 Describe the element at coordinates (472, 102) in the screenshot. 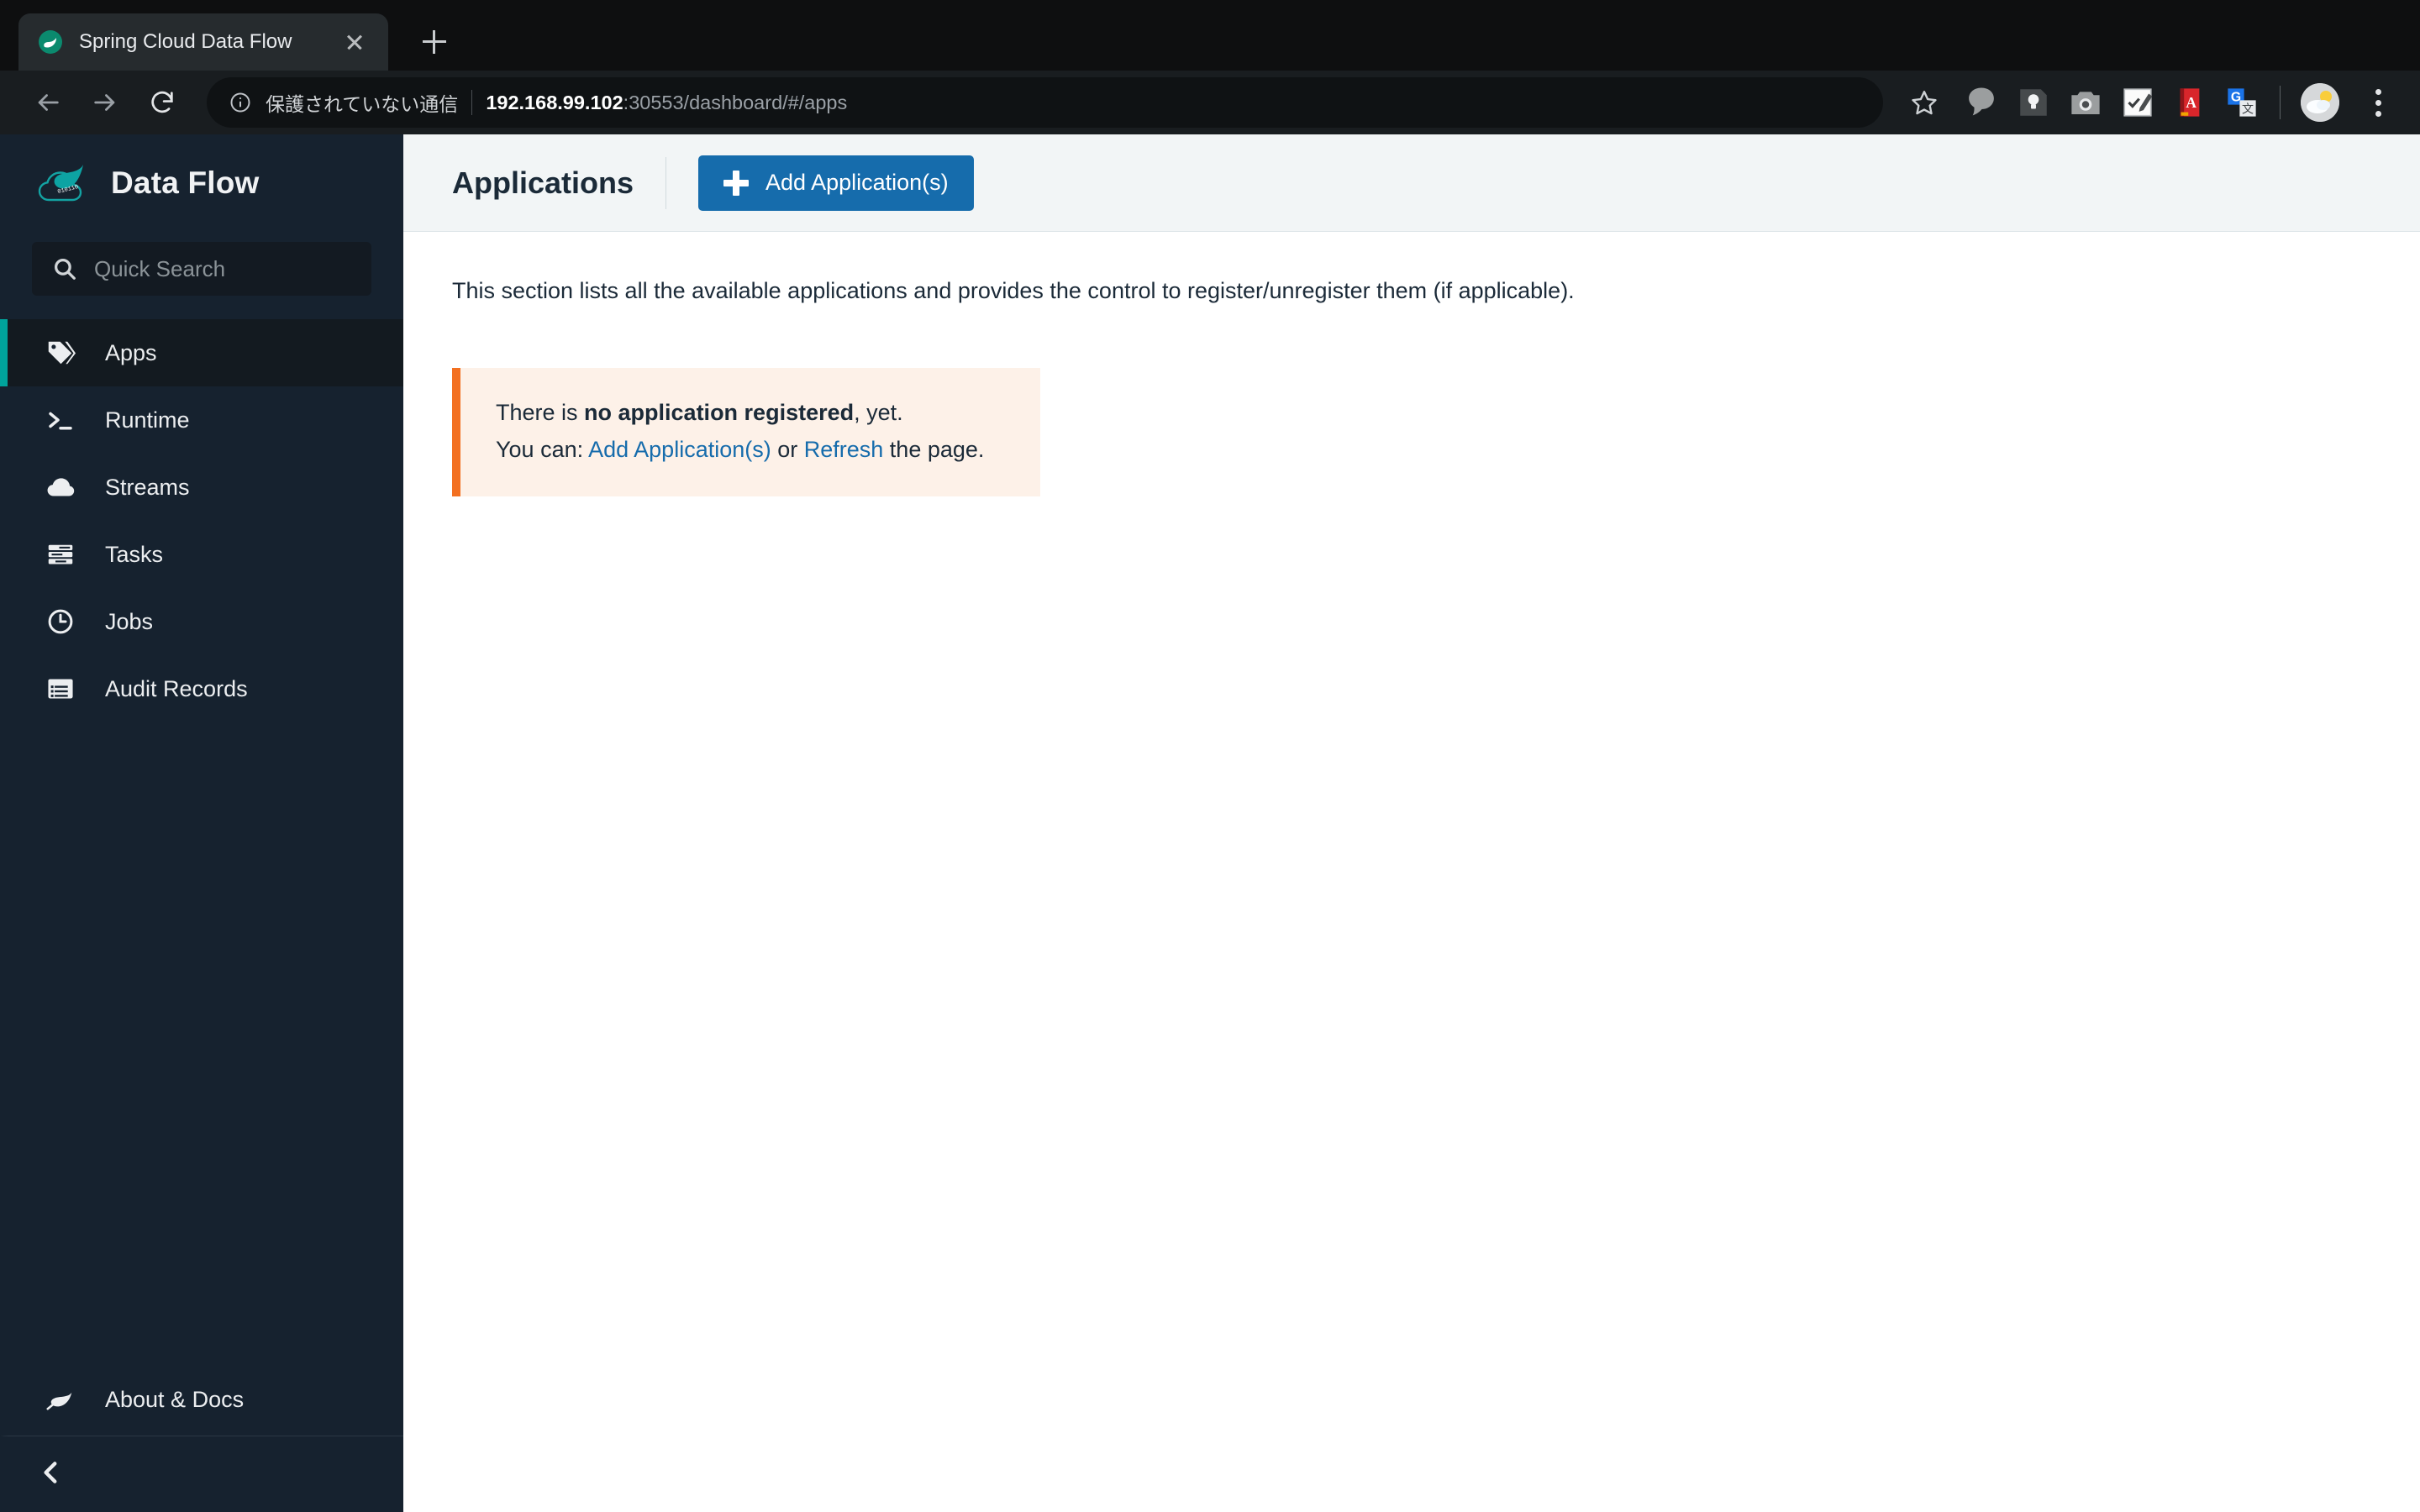

I see `omnibox-divider` at that location.